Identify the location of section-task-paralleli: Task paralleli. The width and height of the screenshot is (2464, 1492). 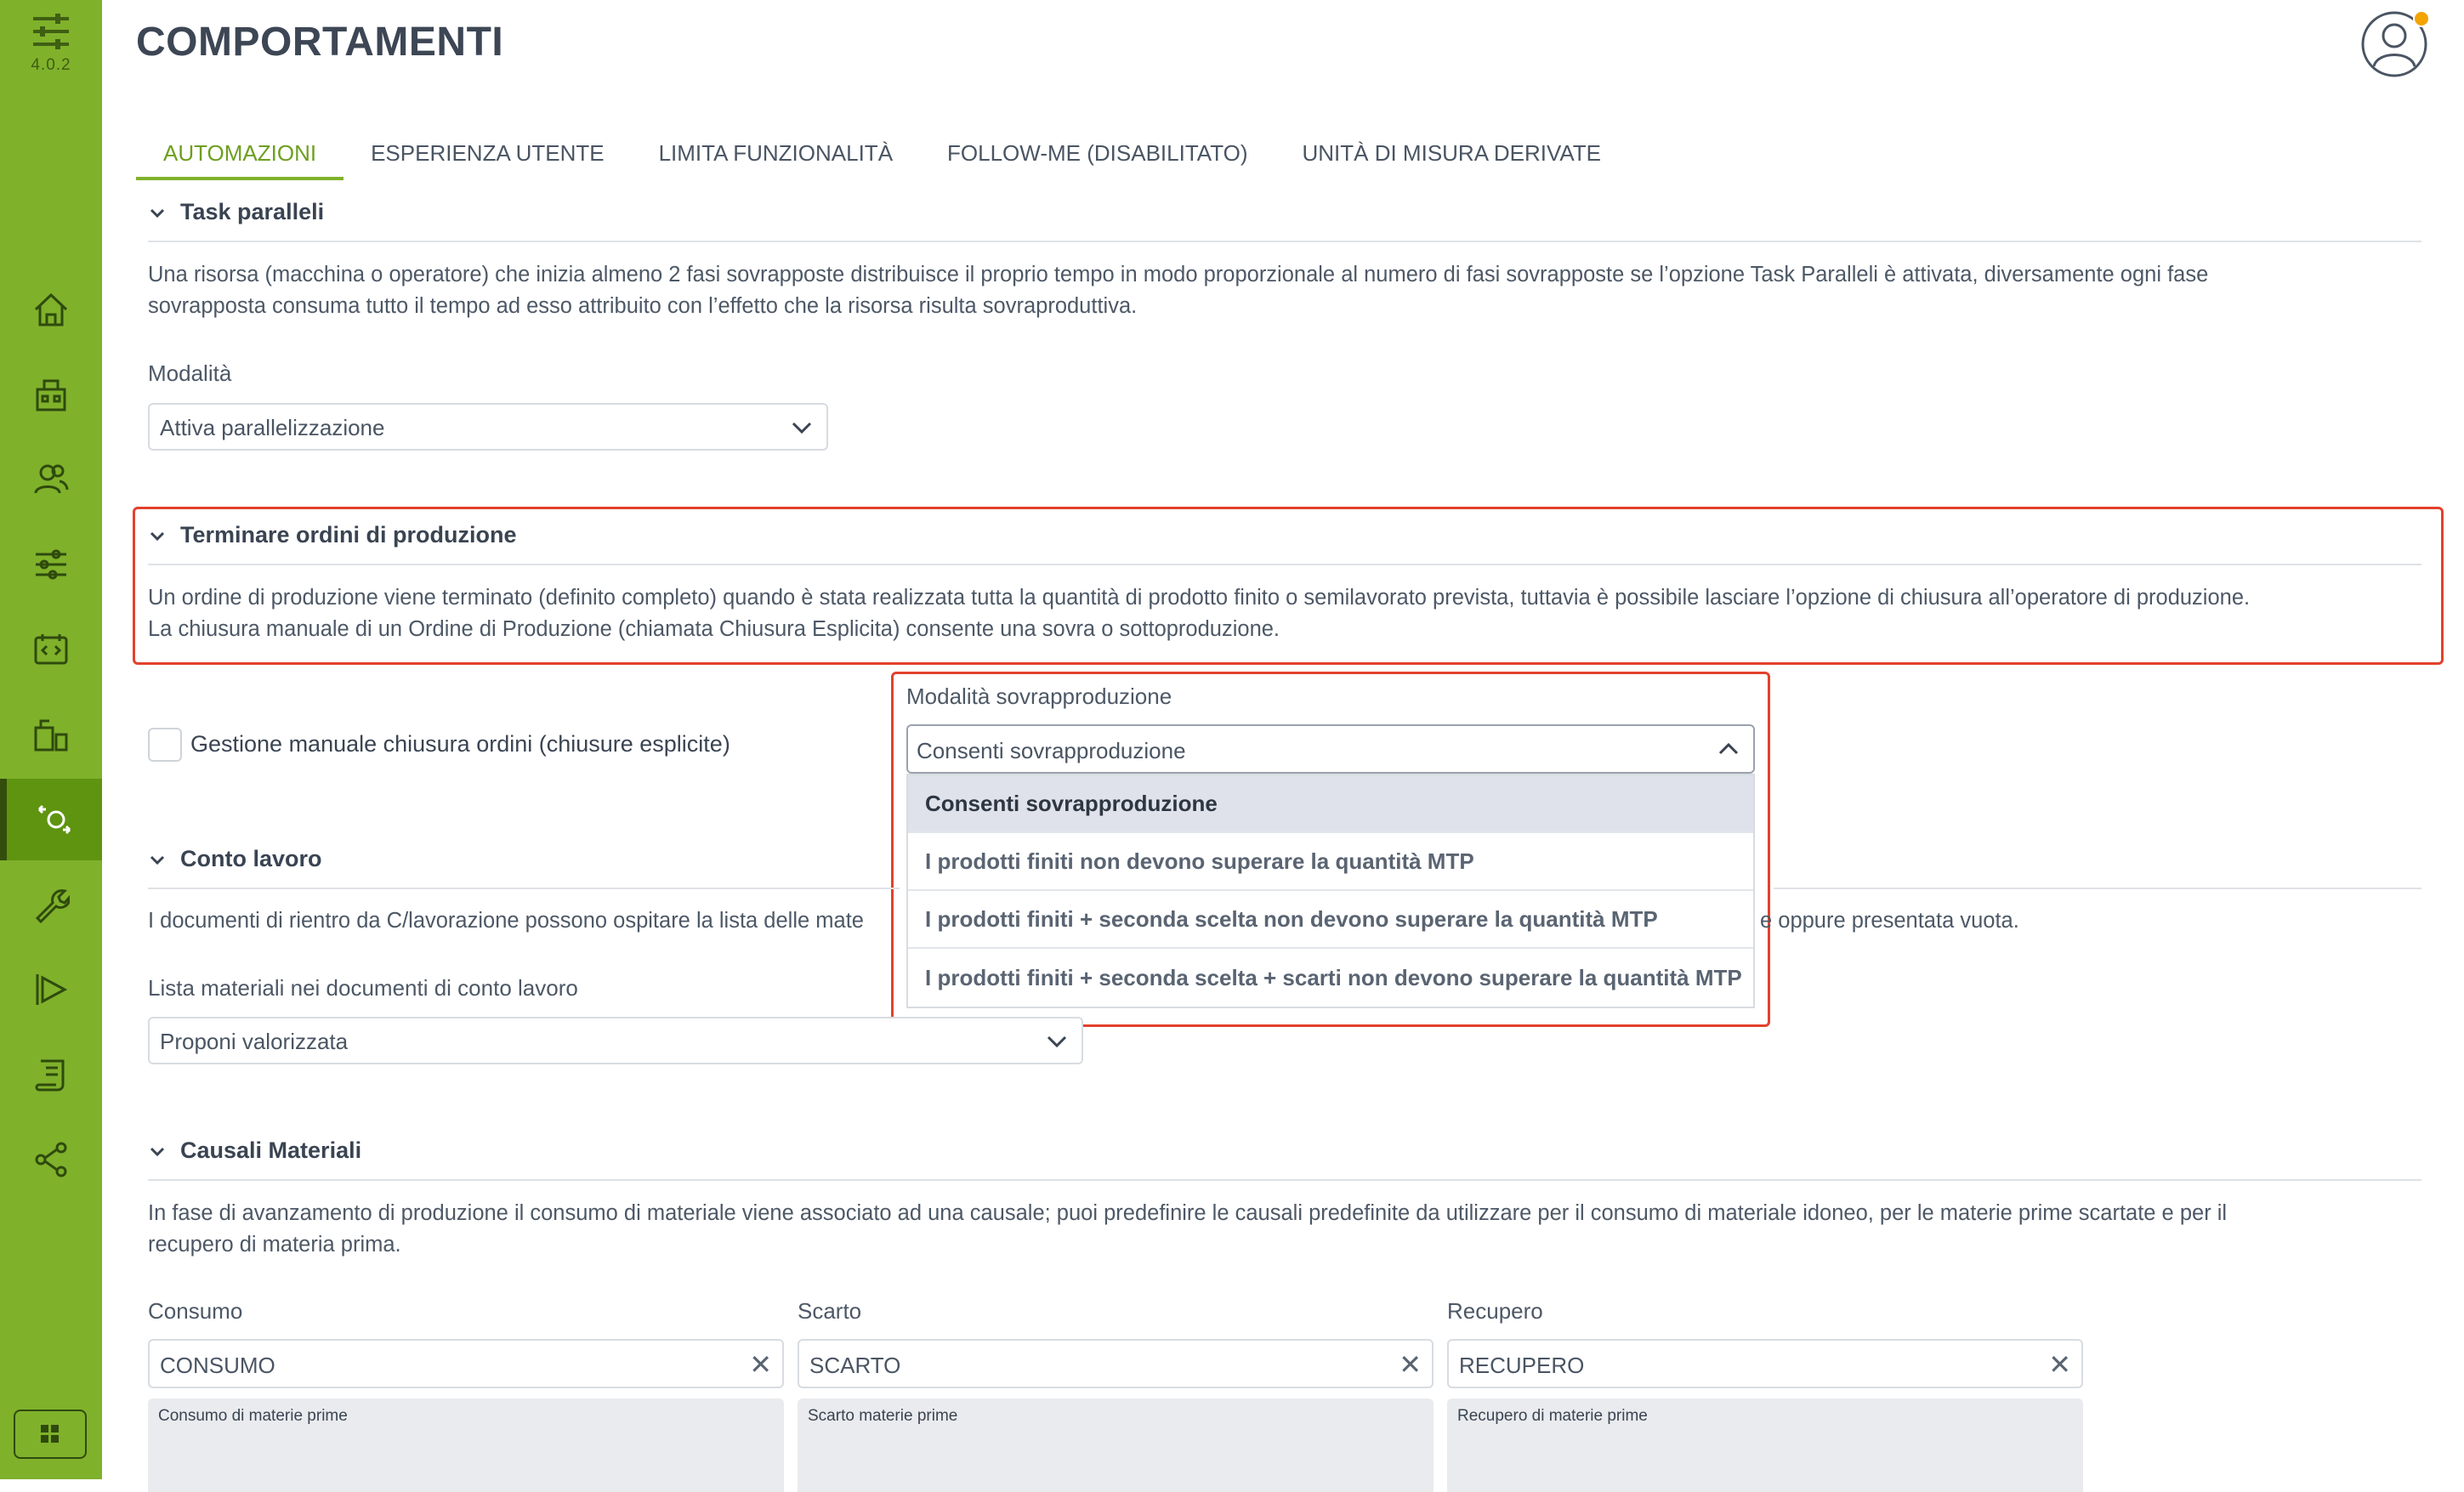
(236, 212).